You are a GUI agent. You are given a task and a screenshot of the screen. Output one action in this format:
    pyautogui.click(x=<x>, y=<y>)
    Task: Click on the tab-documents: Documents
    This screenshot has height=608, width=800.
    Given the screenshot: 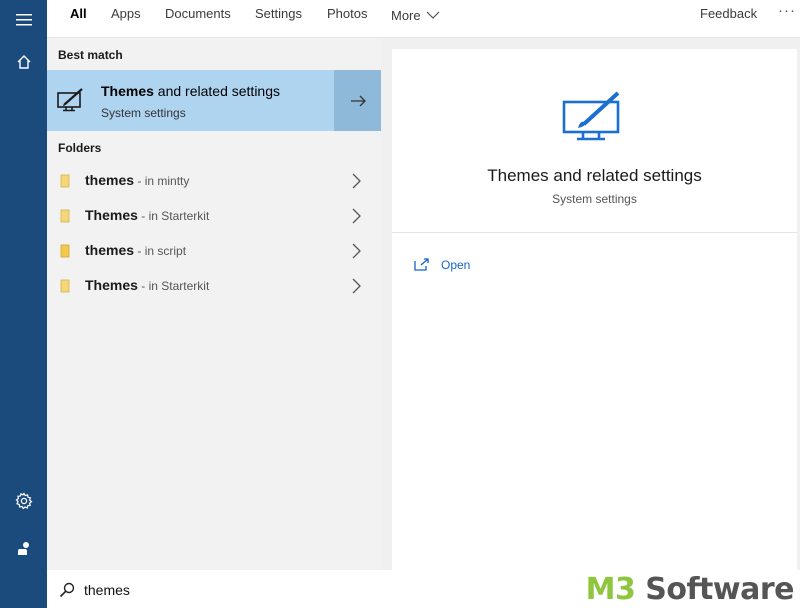 What is the action you would take?
    pyautogui.click(x=198, y=15)
    